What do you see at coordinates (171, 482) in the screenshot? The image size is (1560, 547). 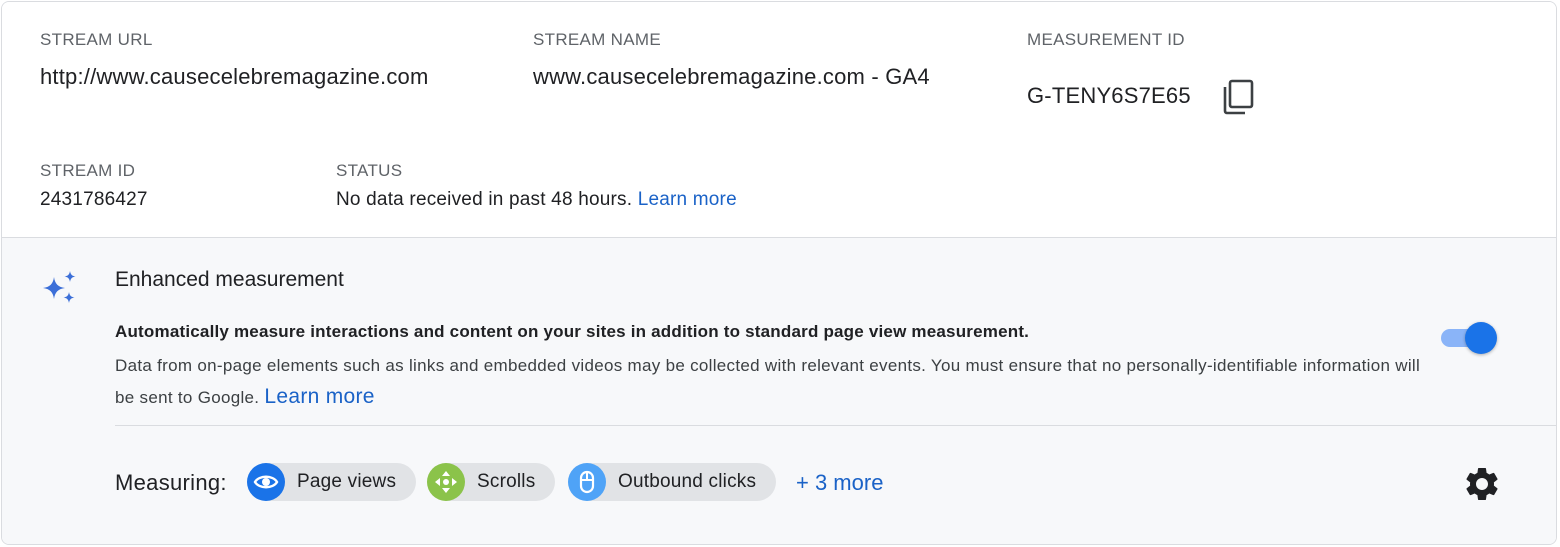 I see `measuring-label: Measuring:` at bounding box center [171, 482].